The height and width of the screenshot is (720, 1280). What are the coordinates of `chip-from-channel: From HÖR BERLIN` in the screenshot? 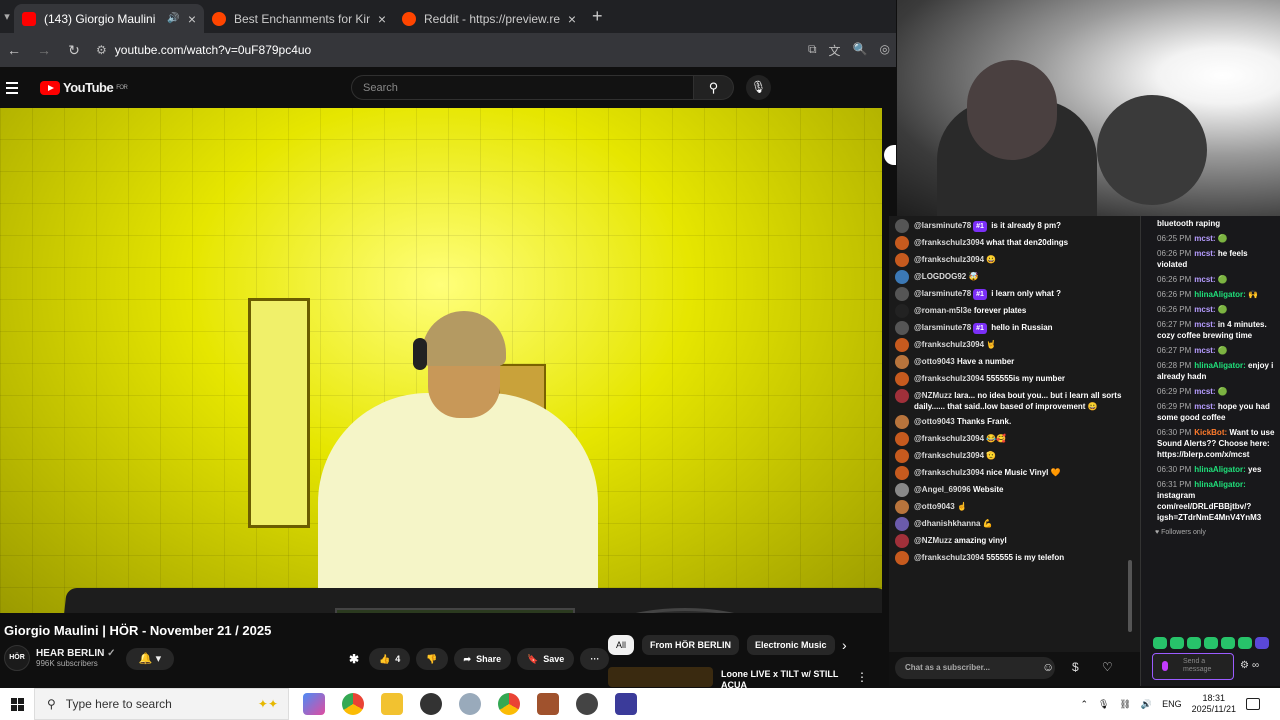 It's located at (691, 645).